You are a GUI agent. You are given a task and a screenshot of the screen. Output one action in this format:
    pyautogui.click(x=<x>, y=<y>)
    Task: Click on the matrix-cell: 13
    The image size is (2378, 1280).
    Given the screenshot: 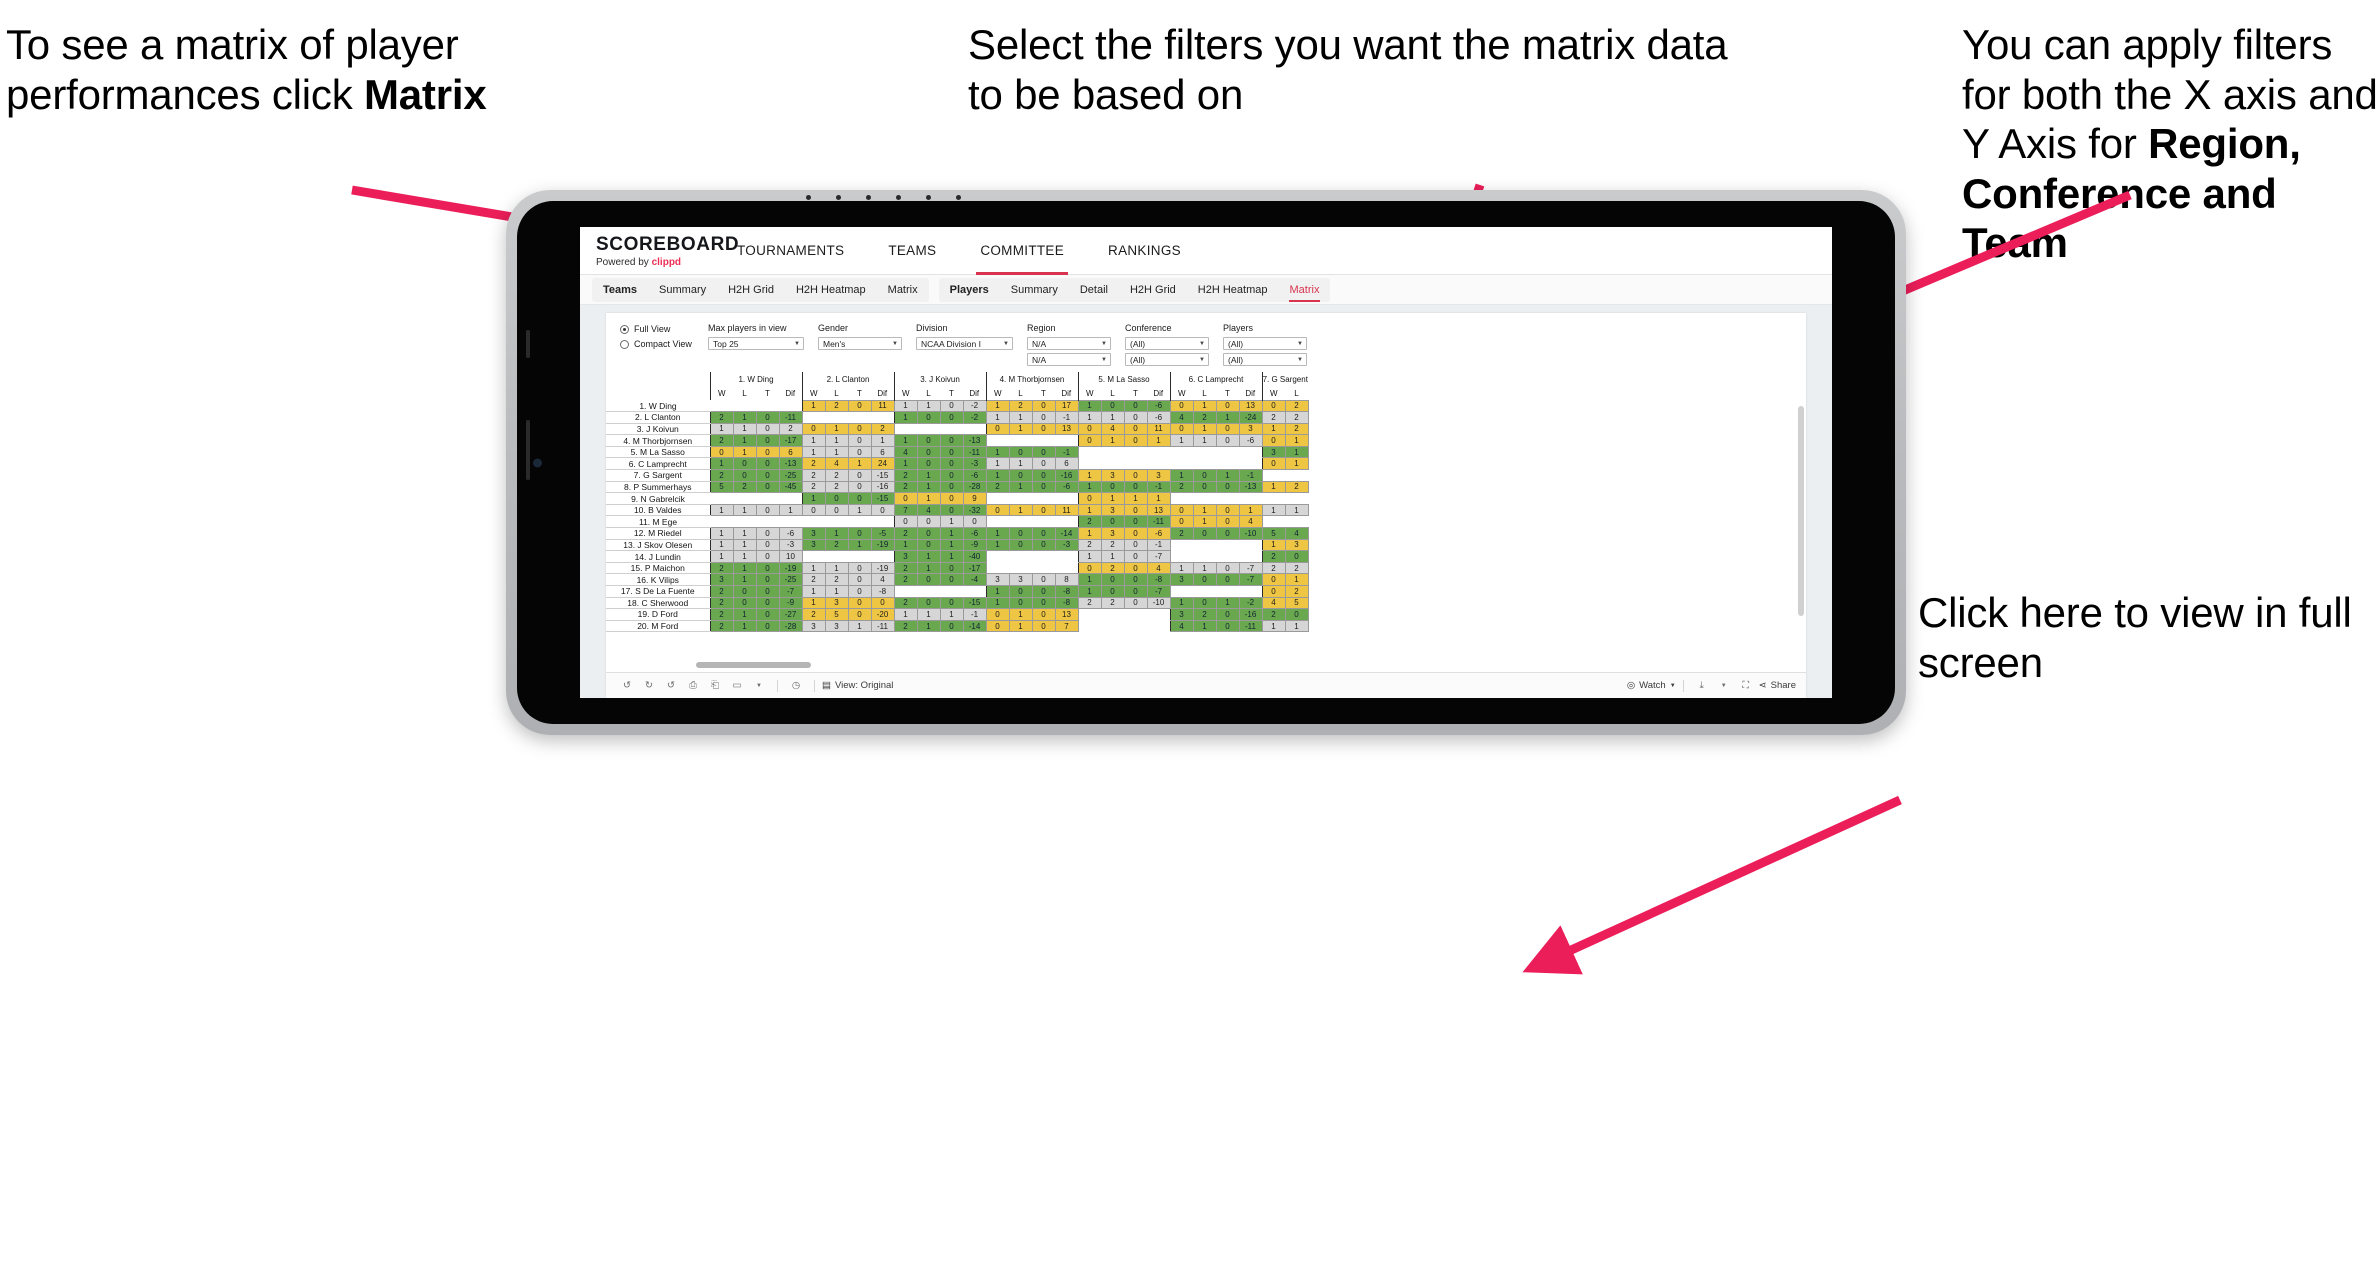 What is the action you would take?
    pyautogui.click(x=1158, y=510)
    